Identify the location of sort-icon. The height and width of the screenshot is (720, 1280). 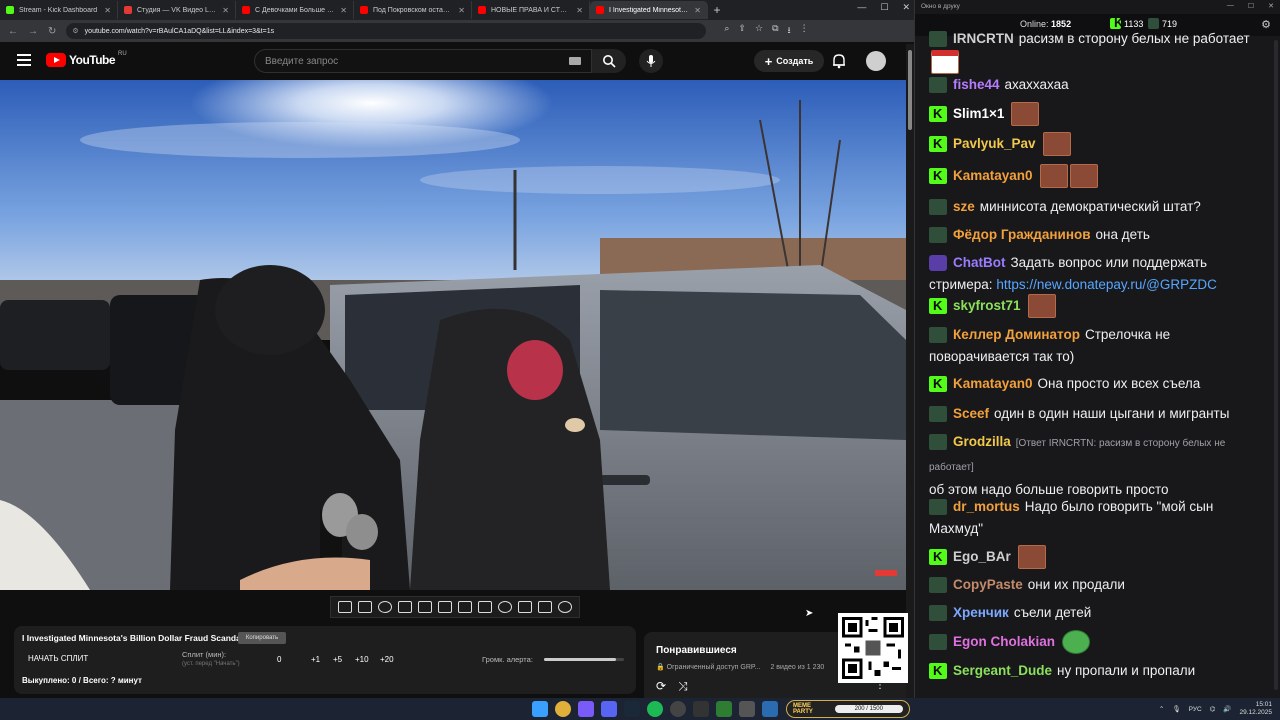
(365, 607).